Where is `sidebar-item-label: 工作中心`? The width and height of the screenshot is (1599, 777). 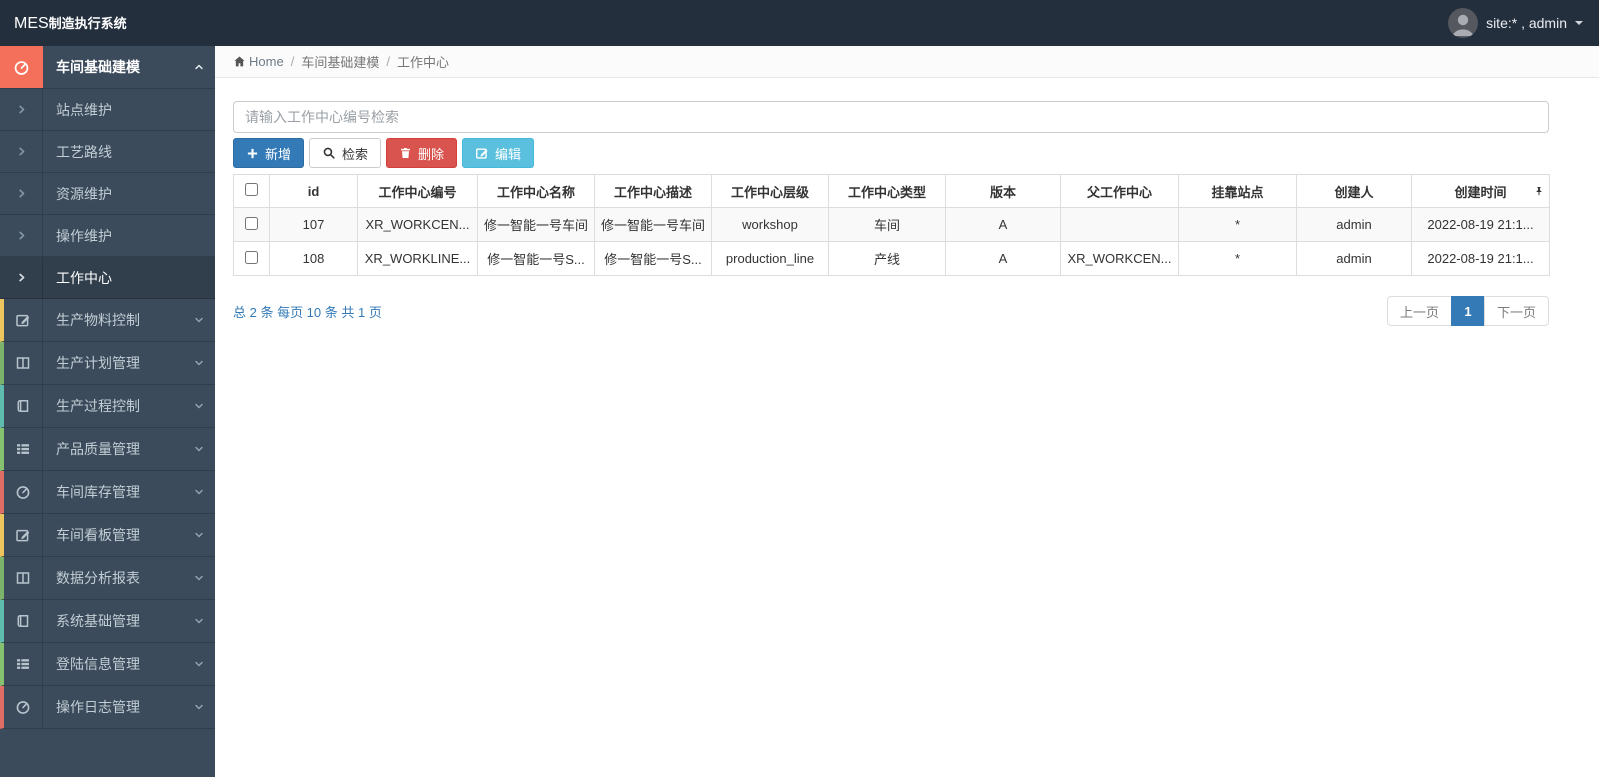 sidebar-item-label: 工作中心 is located at coordinates (84, 277).